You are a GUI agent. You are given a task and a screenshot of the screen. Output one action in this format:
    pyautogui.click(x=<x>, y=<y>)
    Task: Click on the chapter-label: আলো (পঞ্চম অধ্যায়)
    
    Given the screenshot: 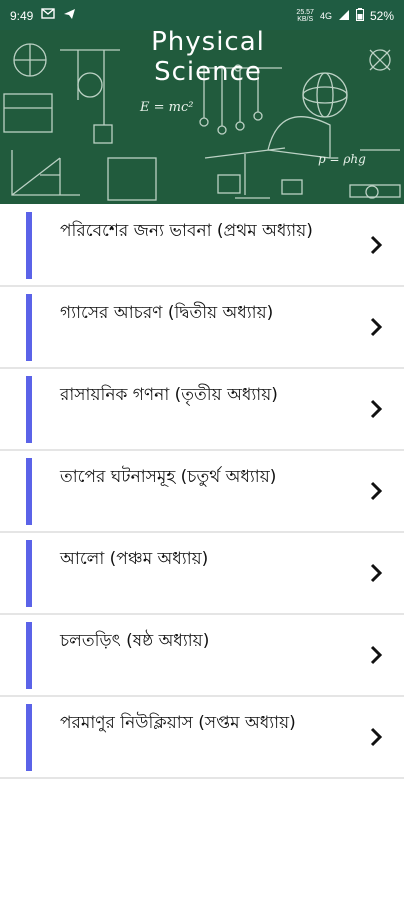 What is the action you would take?
    pyautogui.click(x=134, y=559)
    